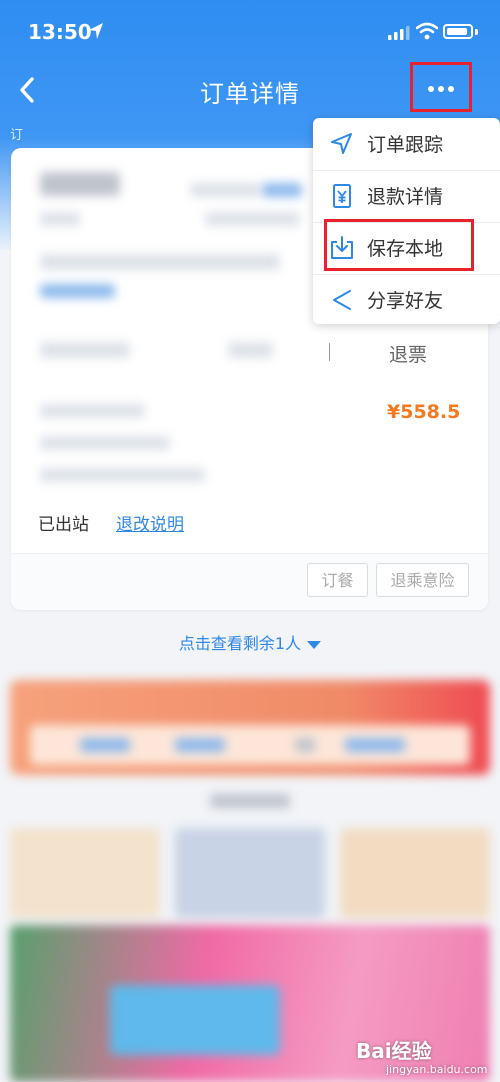 The image size is (500, 1082). What do you see at coordinates (314, 644) in the screenshot?
I see `caret-down-icon` at bounding box center [314, 644].